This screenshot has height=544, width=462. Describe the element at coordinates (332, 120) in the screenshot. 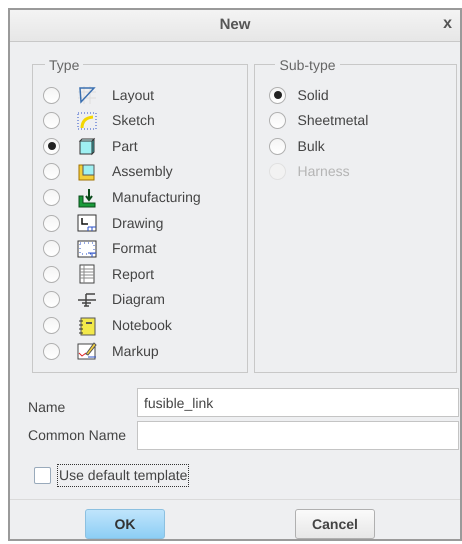

I see `option-label: Sheetmetal` at that location.